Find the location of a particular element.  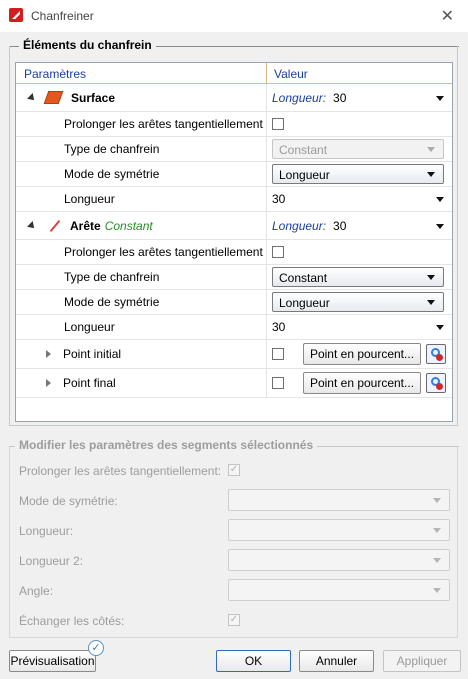

surface-value: 30 is located at coordinates (339, 98).